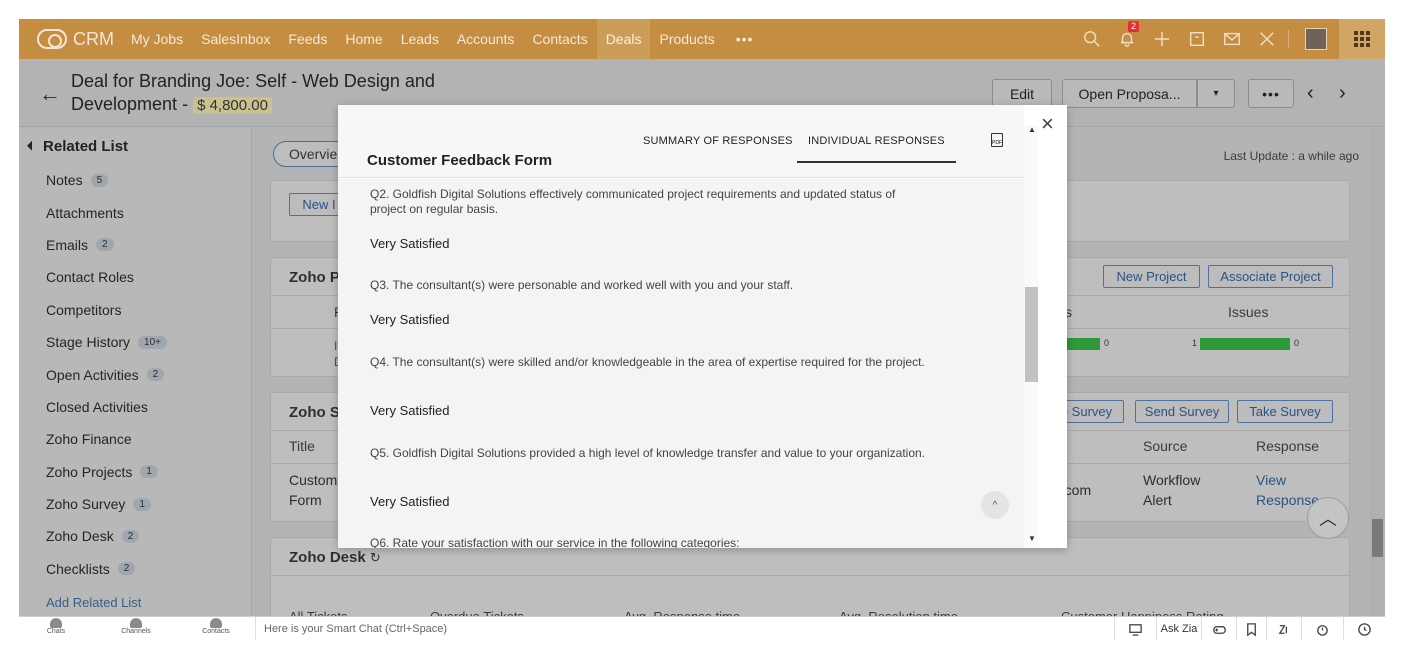  Describe the element at coordinates (149, 472) in the screenshot. I see `count-badge: 1` at that location.